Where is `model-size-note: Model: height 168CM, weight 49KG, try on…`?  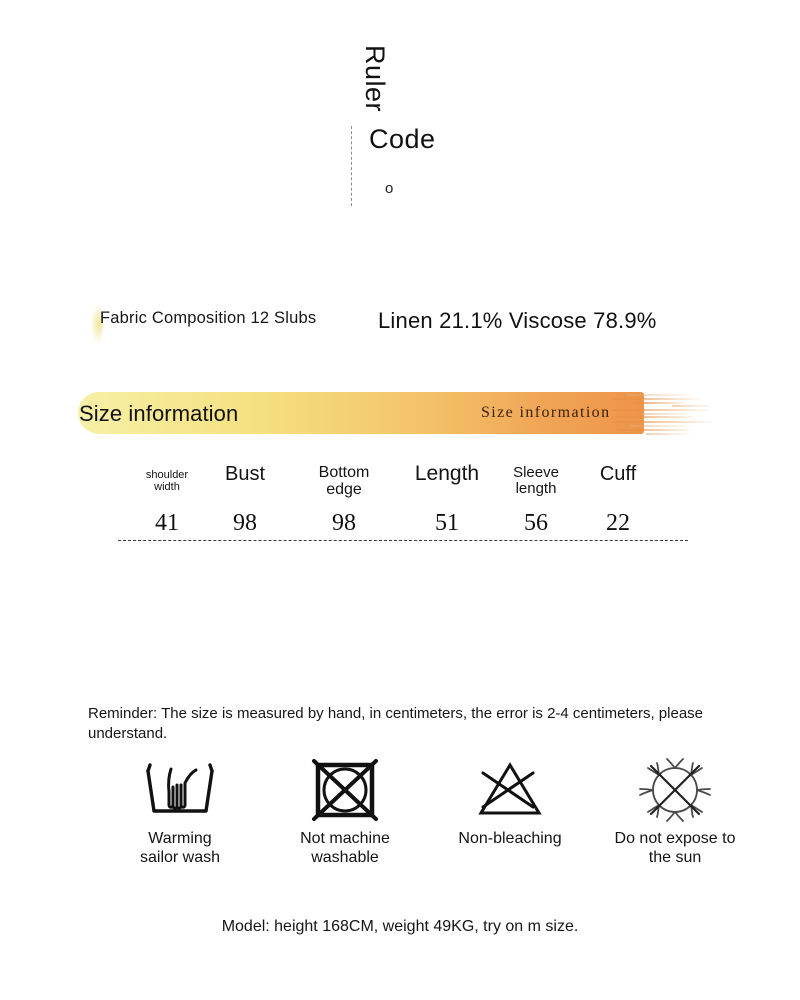
model-size-note: Model: height 168CM, weight 49KG, try on… is located at coordinates (400, 926).